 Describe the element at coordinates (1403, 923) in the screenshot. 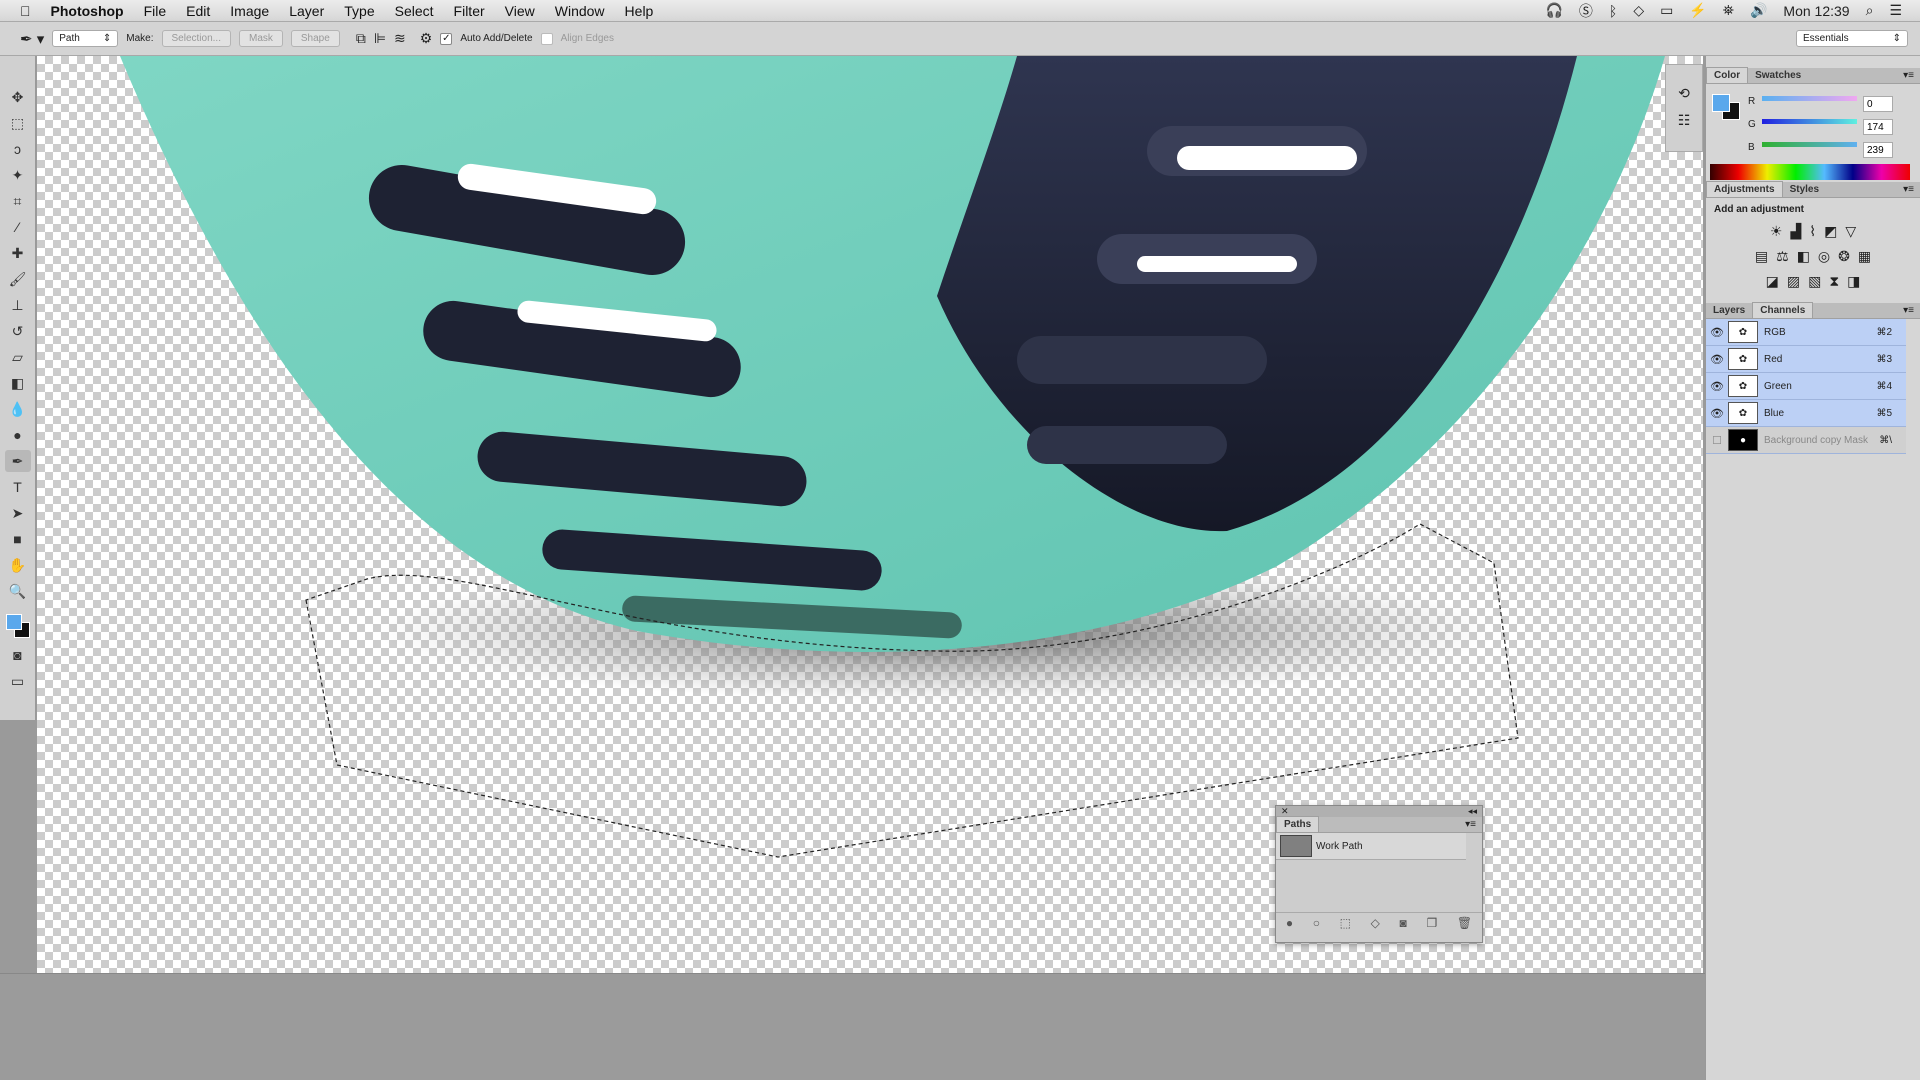

I see `add-mask-icon: ◙` at that location.